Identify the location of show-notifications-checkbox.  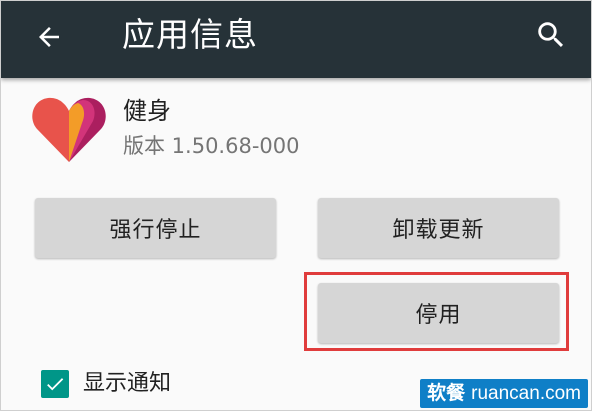
(55, 384).